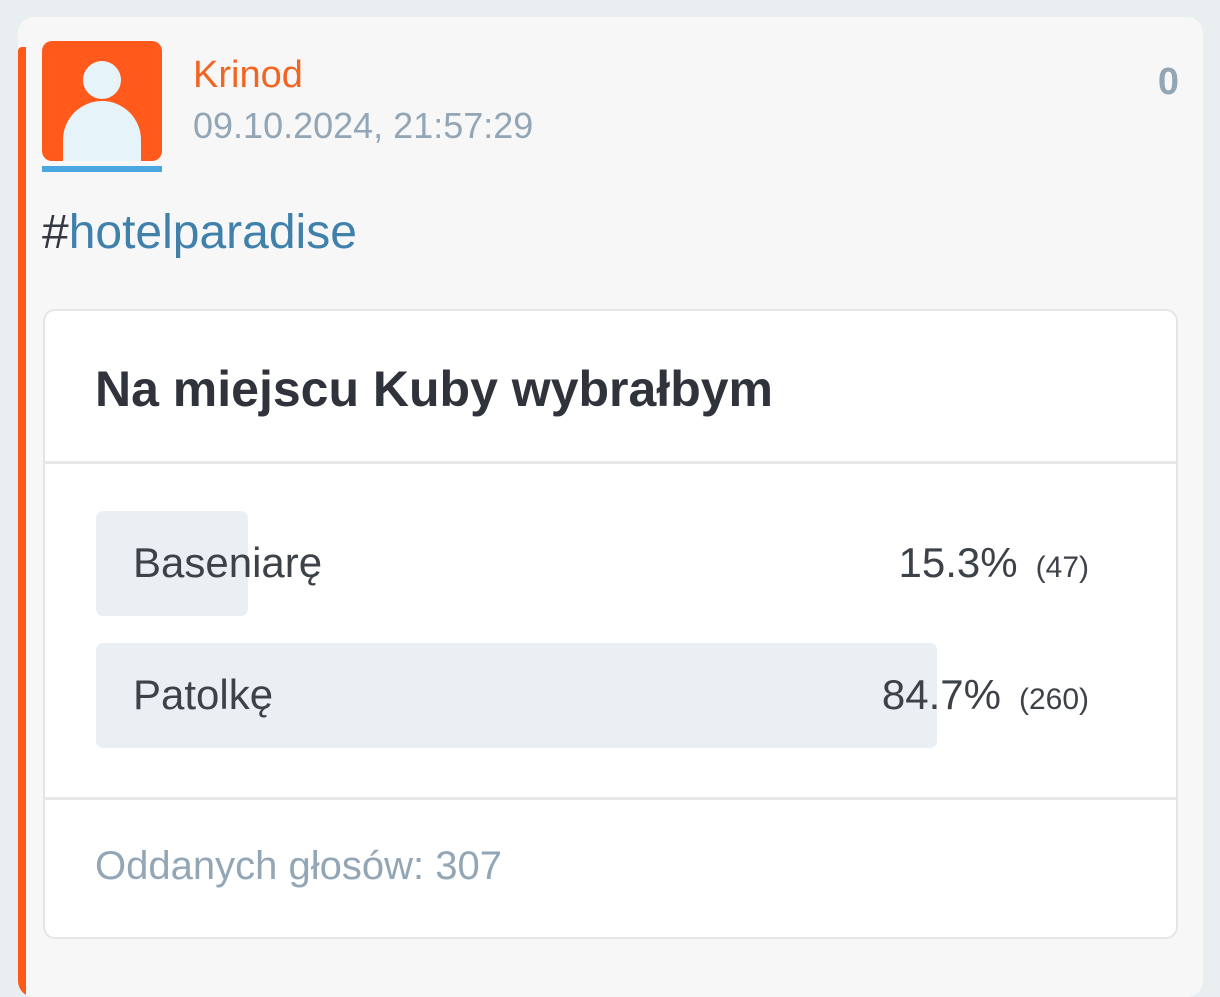  Describe the element at coordinates (1168, 82) in the screenshot. I see `post-score: 0` at that location.